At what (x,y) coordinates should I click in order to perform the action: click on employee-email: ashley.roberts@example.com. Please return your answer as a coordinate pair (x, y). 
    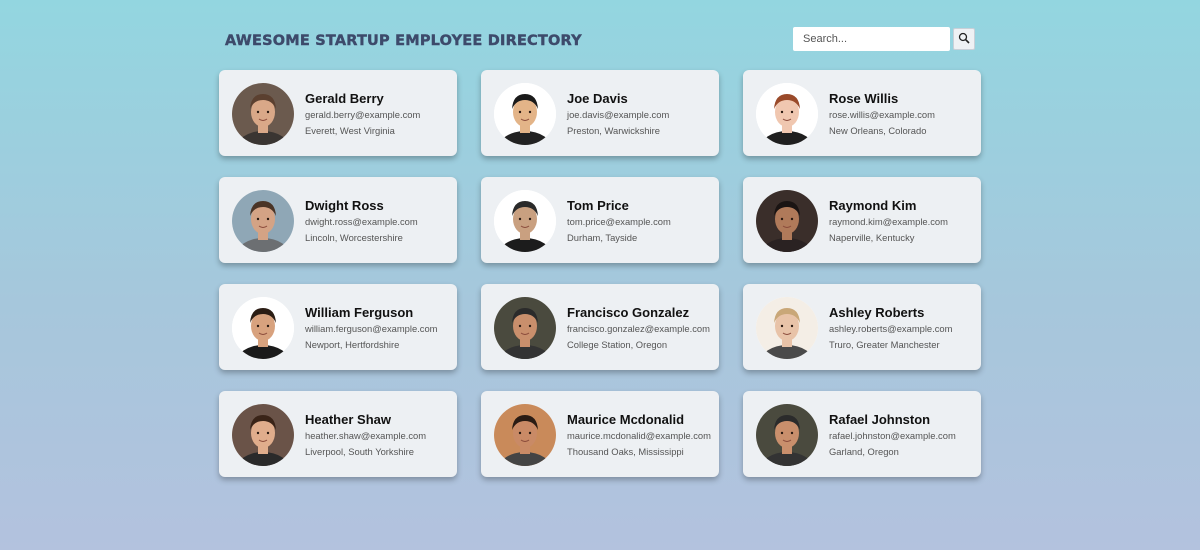
    Looking at the image, I should click on (891, 328).